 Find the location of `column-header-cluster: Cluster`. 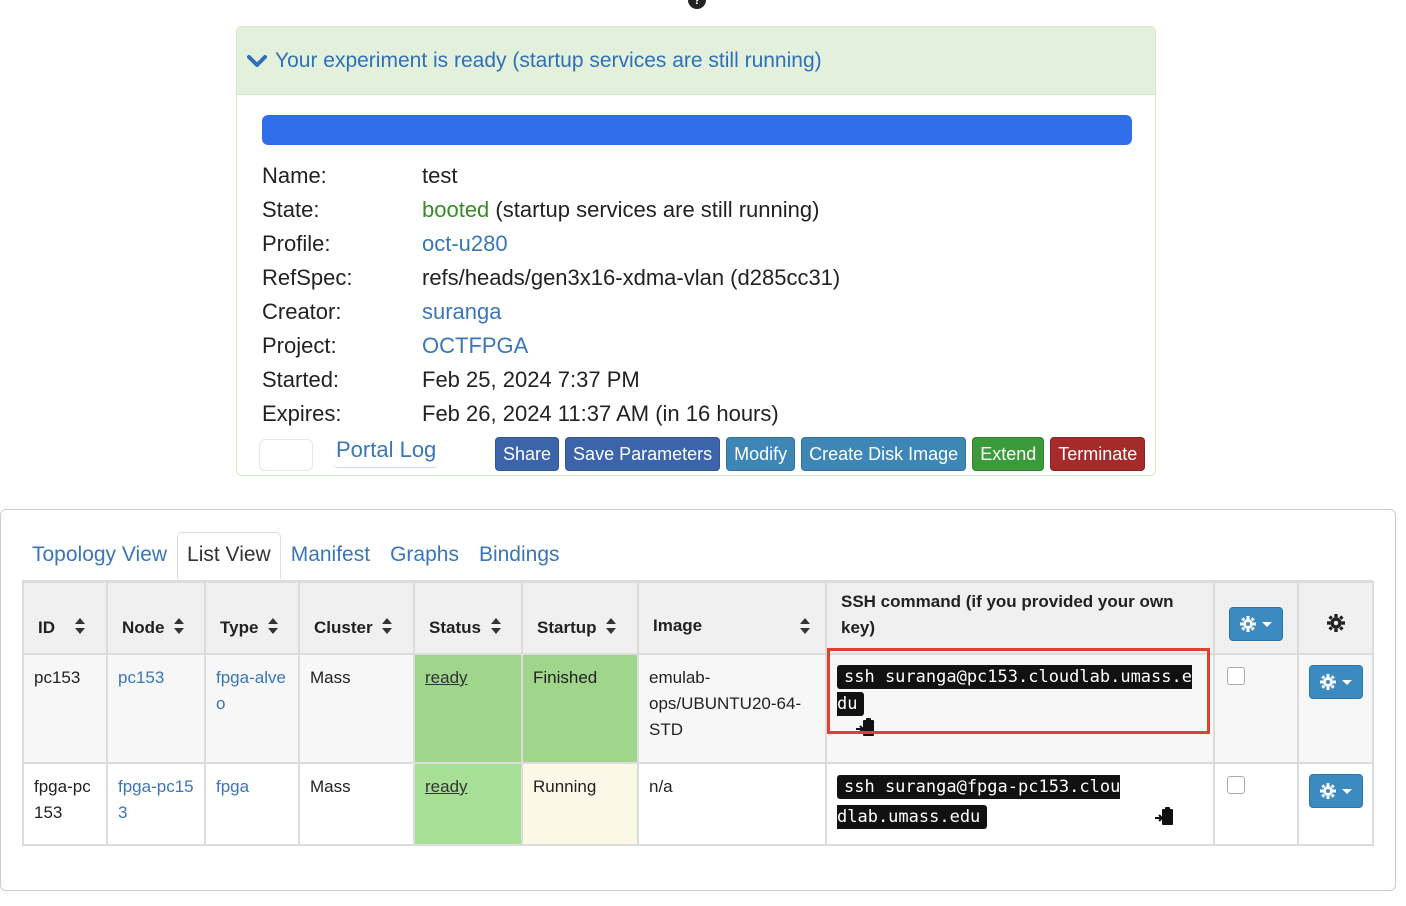

column-header-cluster: Cluster is located at coordinates (356, 618).